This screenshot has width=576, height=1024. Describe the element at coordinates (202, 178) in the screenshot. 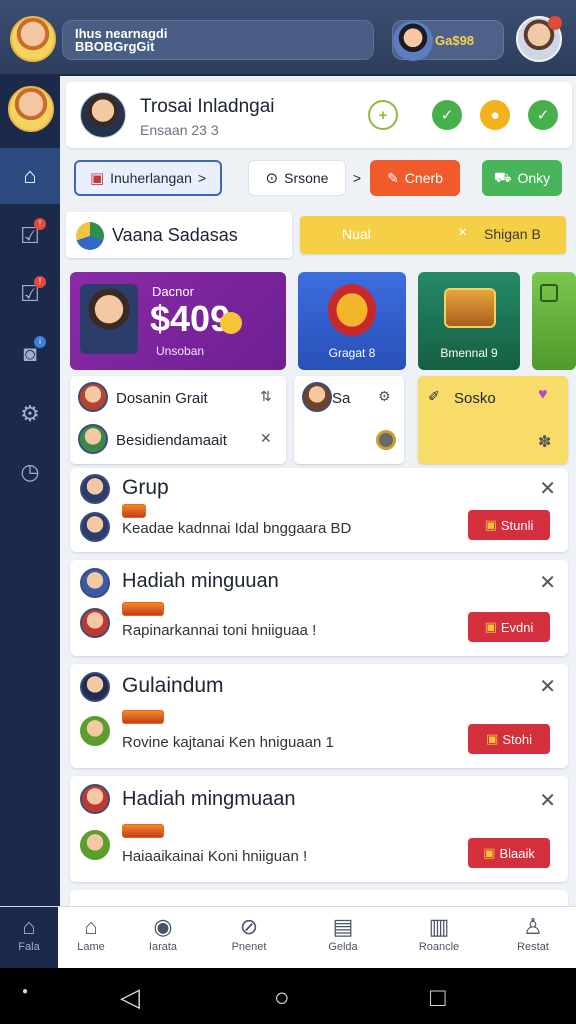

I see `chevron-right-icon: >` at that location.